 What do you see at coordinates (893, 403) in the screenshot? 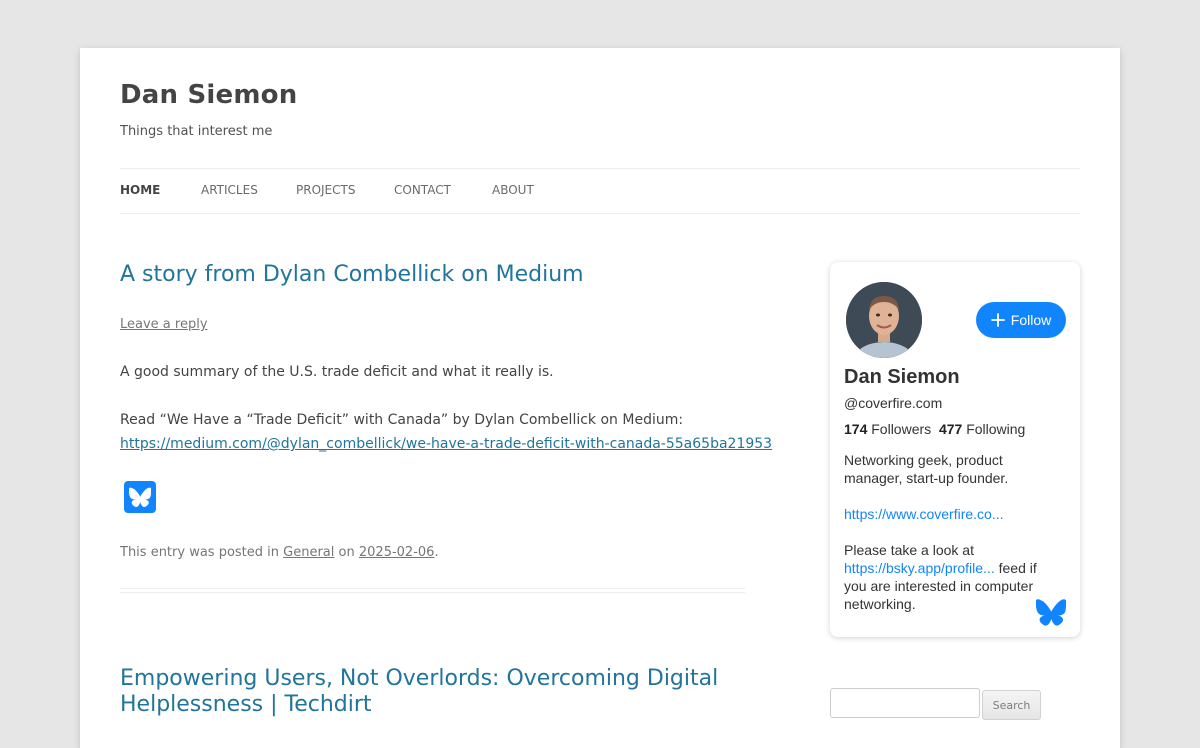
I see `profile-handle: @coverfire.com` at bounding box center [893, 403].